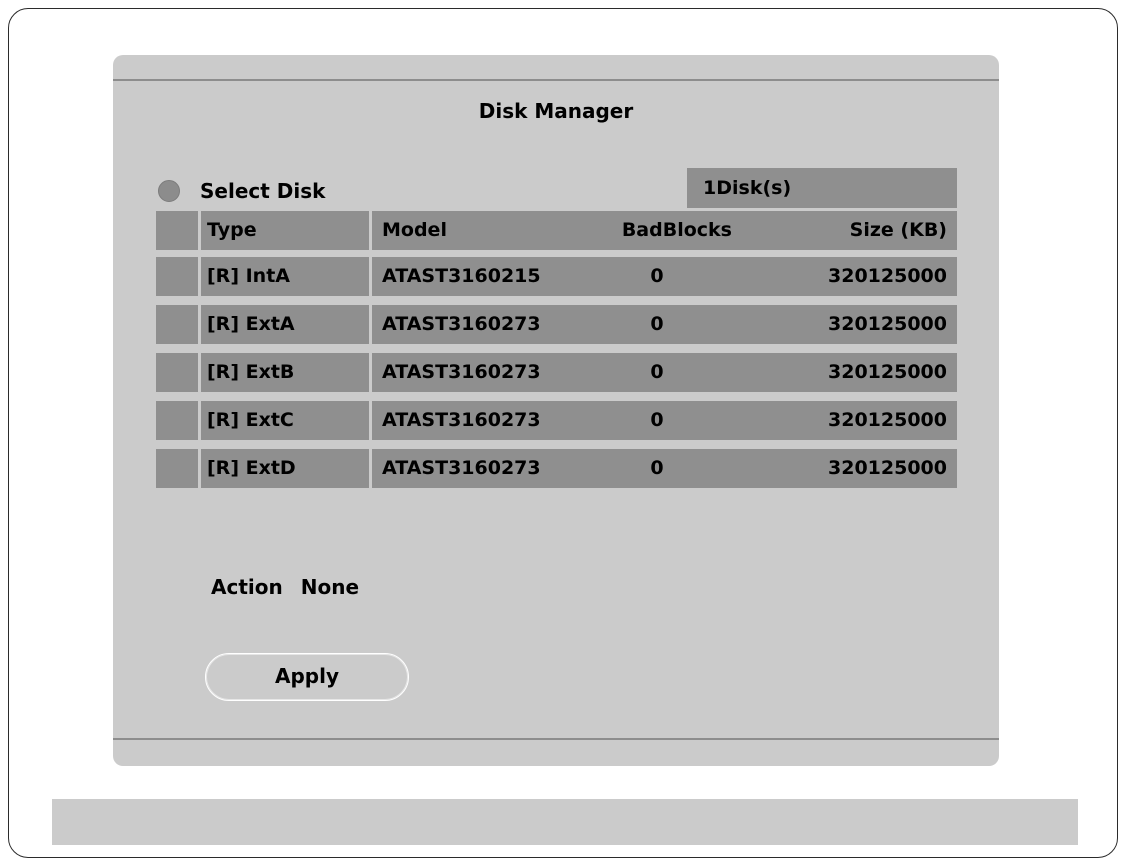 Image resolution: width=1123 pixels, height=862 pixels. I want to click on table-row: [R] ExtB ATAST3160273 0 320125000, so click(556, 372).